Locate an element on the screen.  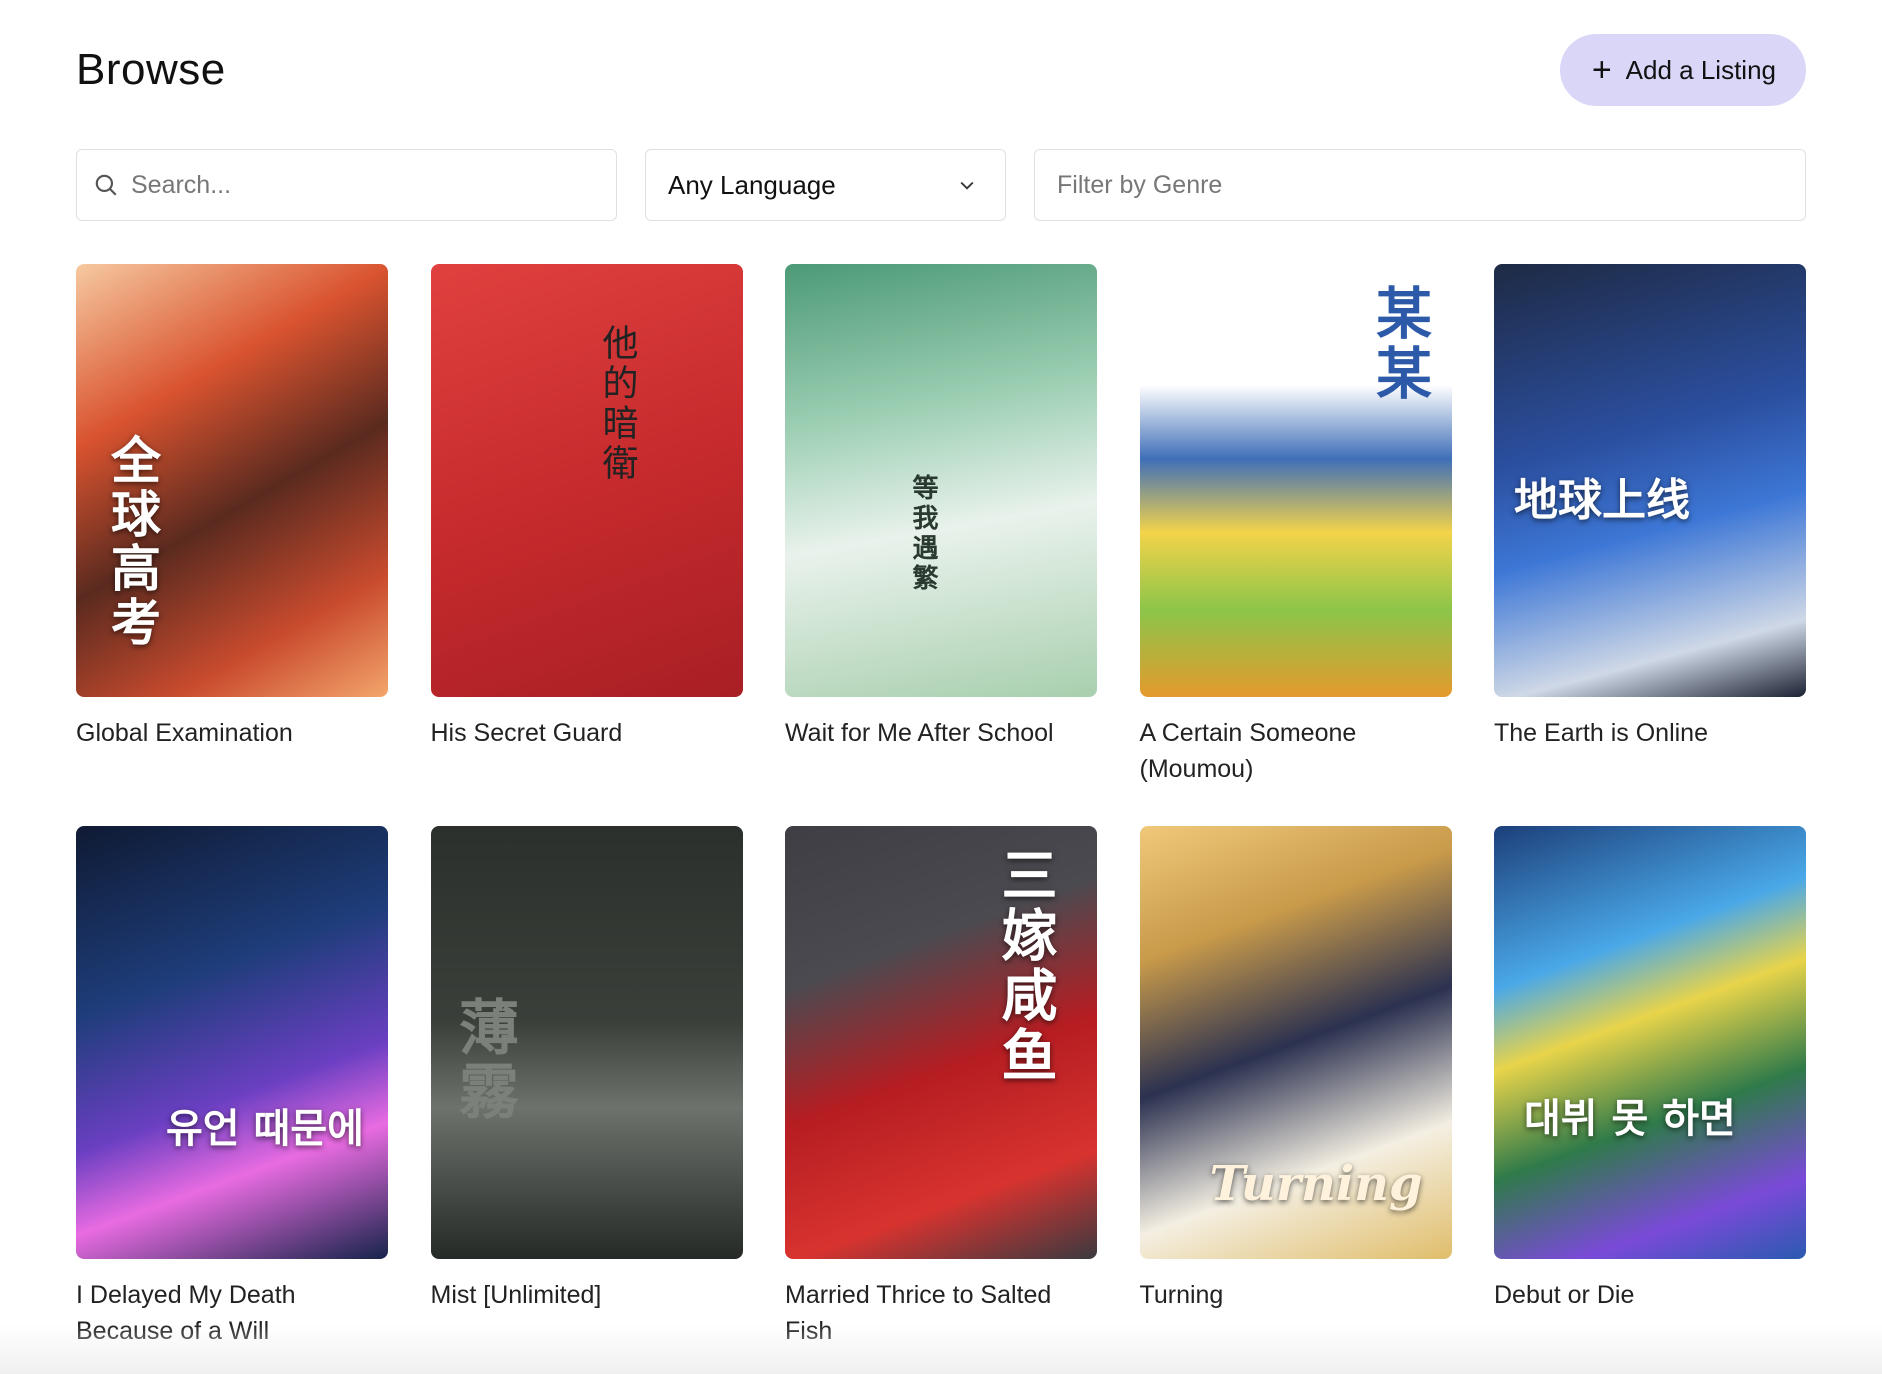
plus-icon: + is located at coordinates (1601, 70).